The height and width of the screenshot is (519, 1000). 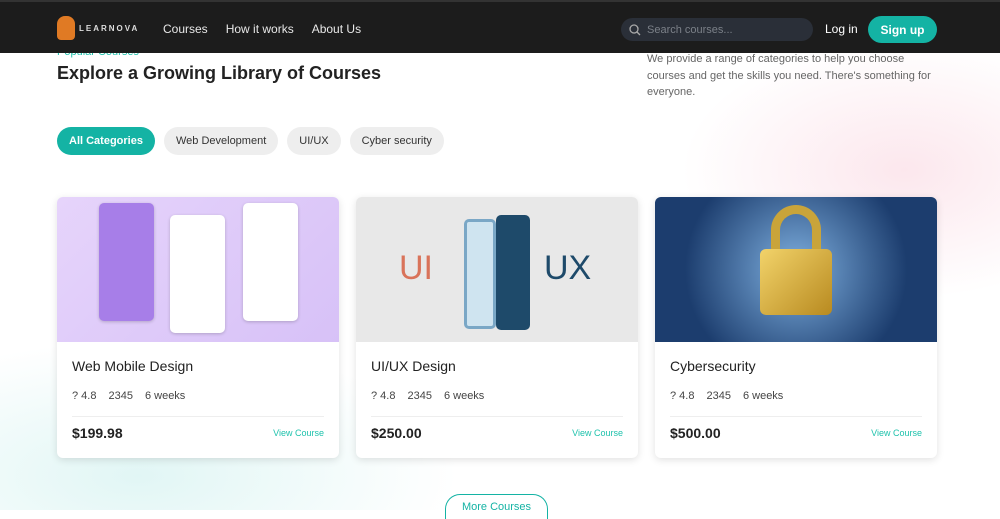 I want to click on brand-name: LEARNOVA, so click(x=109, y=28).